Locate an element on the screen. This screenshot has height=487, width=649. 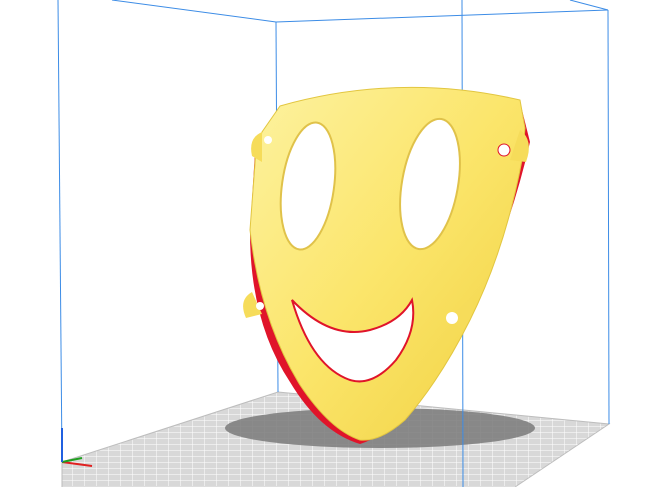
right-strap-hole-upper is located at coordinates (504, 150).